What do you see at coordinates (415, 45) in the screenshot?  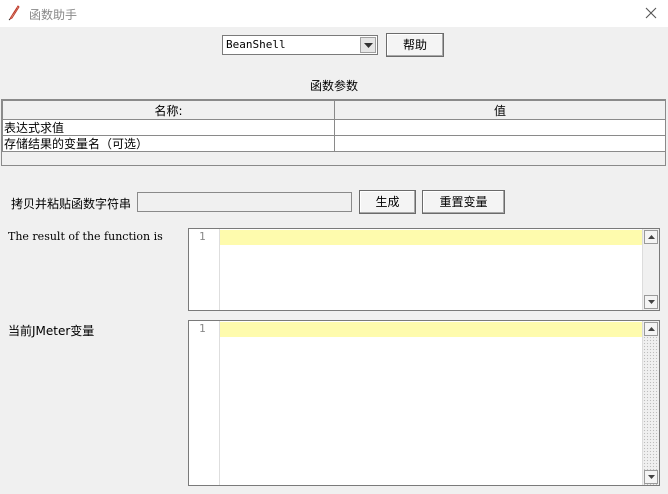 I see `help-button: 帮助` at bounding box center [415, 45].